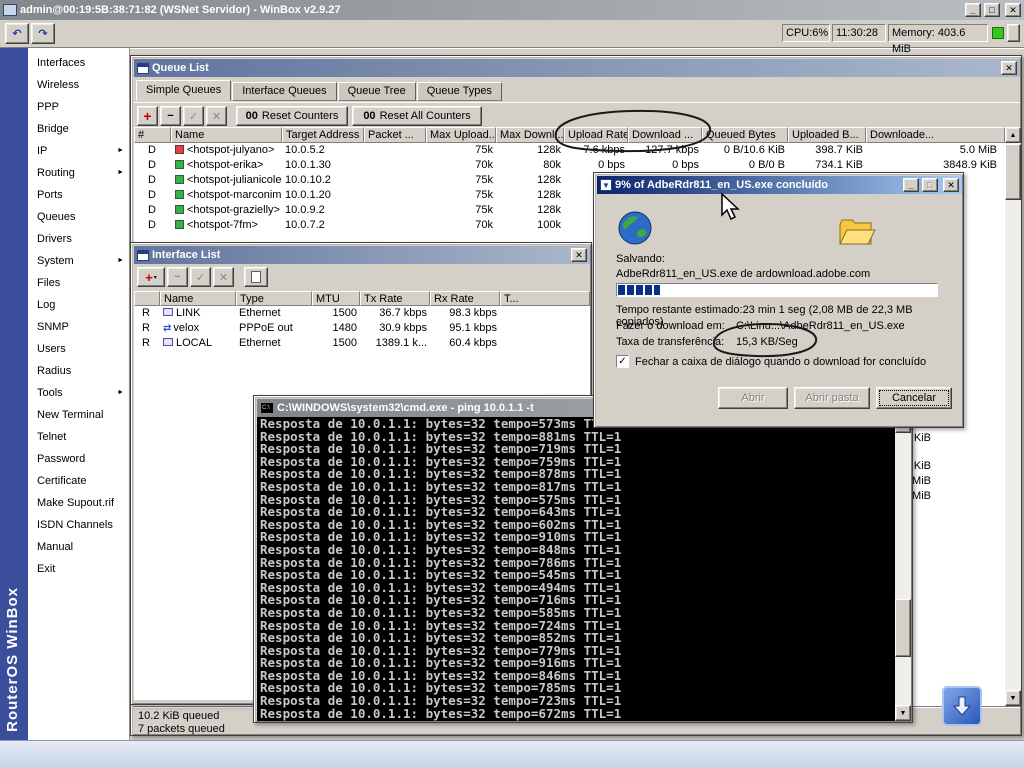 This screenshot has width=1024, height=768. I want to click on disable-queue-button: ✕, so click(216, 116).